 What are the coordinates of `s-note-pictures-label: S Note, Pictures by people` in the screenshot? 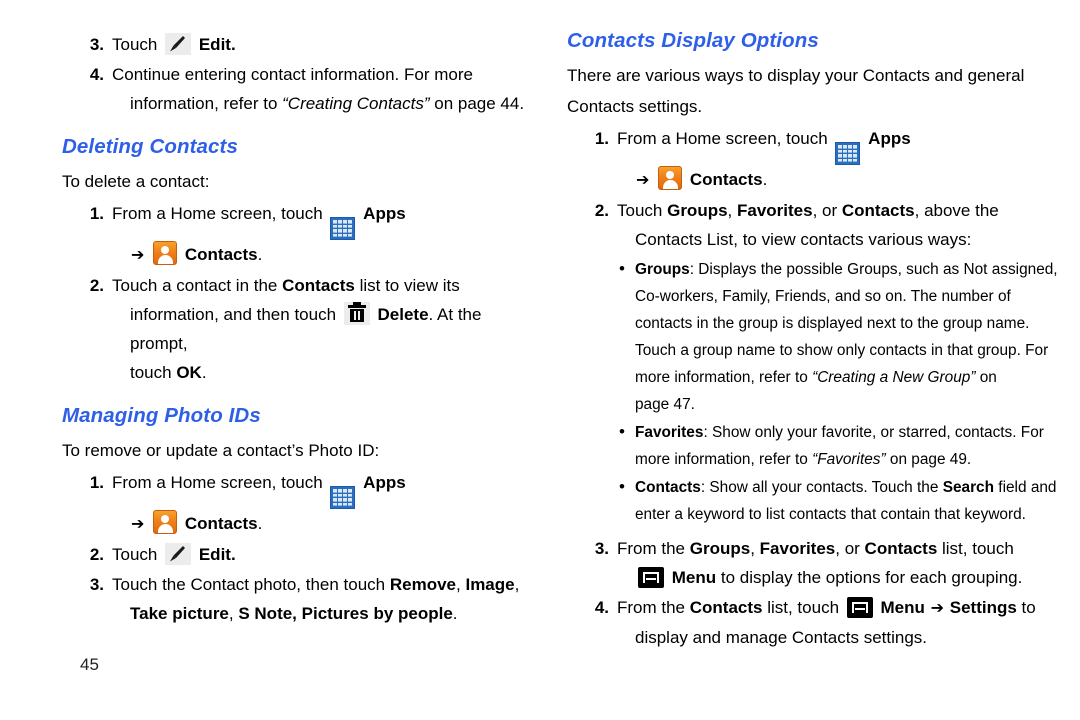 It's located at (345, 614).